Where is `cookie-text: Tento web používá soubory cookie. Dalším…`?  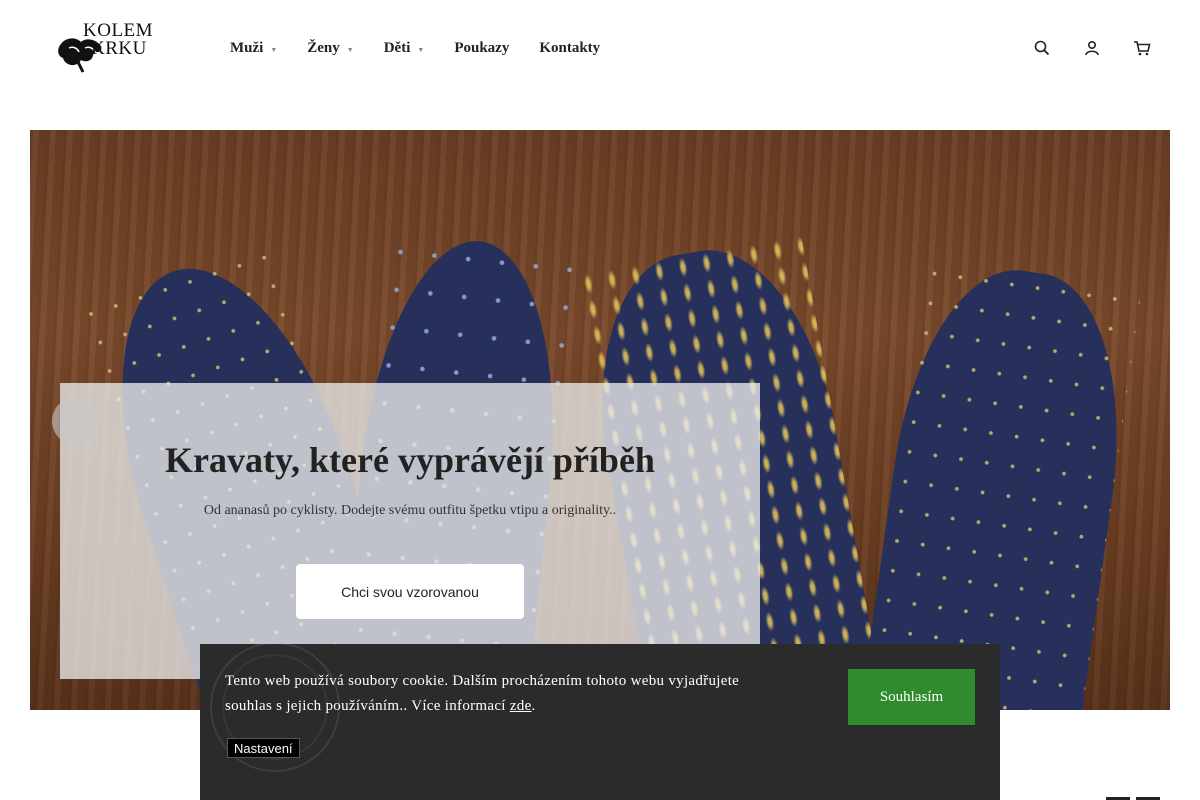
cookie-text: Tento web používá soubory cookie. Dalším… is located at coordinates (505, 694).